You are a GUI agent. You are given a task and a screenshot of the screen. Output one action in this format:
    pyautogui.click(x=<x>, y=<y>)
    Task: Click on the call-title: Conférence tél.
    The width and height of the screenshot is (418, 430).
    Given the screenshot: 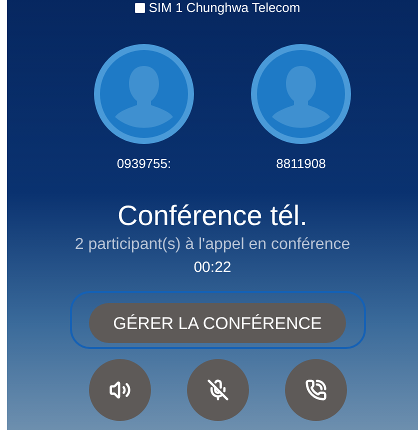 What is the action you would take?
    pyautogui.click(x=213, y=215)
    